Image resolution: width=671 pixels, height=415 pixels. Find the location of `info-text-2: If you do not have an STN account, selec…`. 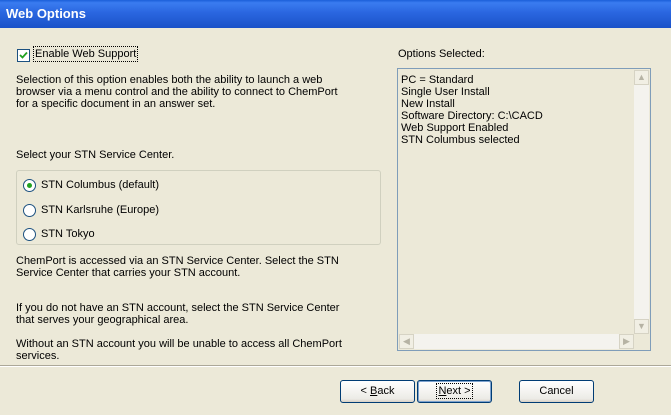

info-text-2: If you do not have an STN account, selec… is located at coordinates (178, 314).